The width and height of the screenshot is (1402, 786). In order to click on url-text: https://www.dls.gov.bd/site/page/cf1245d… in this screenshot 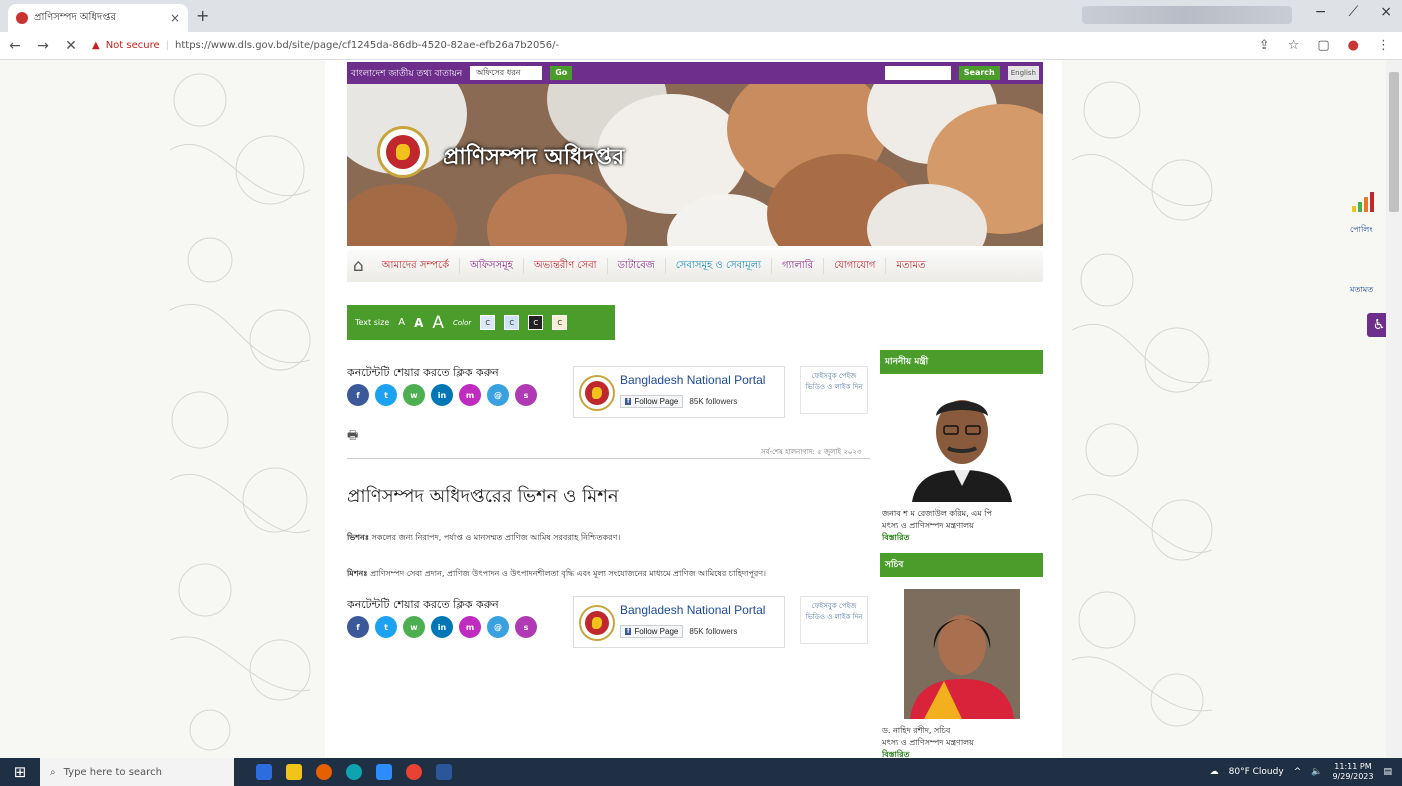, I will do `click(367, 45)`.